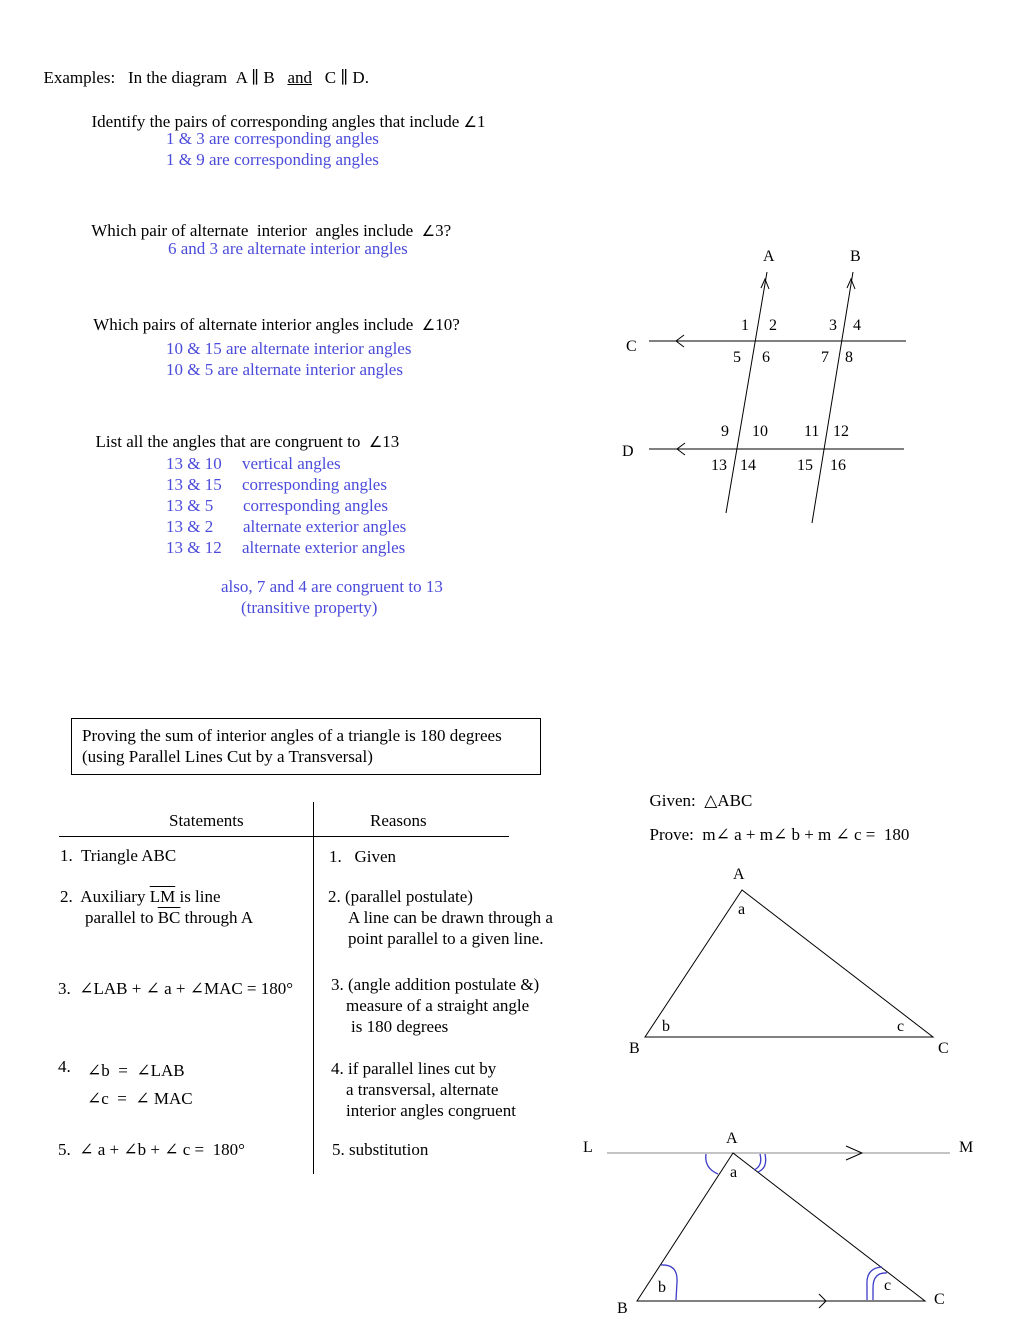 This screenshot has width=1010, height=1334. What do you see at coordinates (775, 824) in the screenshot?
I see `prove-line: Prove: m∠ a + m∠ b + m ∠ c = 180` at bounding box center [775, 824].